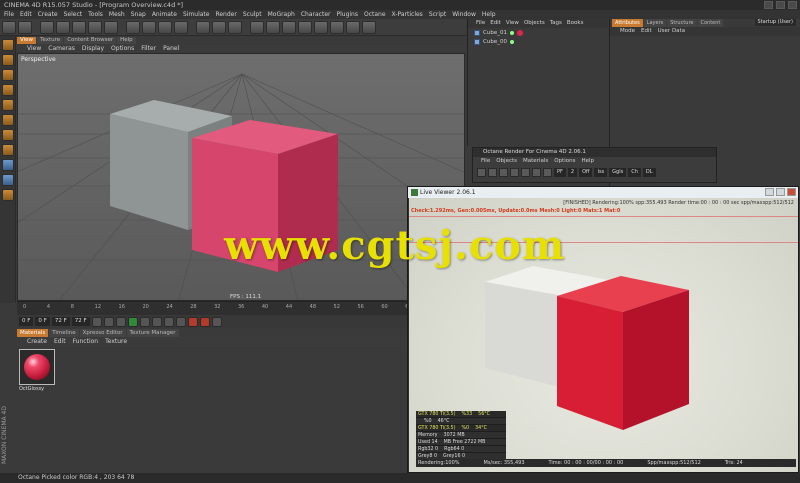 The height and width of the screenshot is (483, 800). I want to click on material-menu-texture: Texture, so click(116, 341).